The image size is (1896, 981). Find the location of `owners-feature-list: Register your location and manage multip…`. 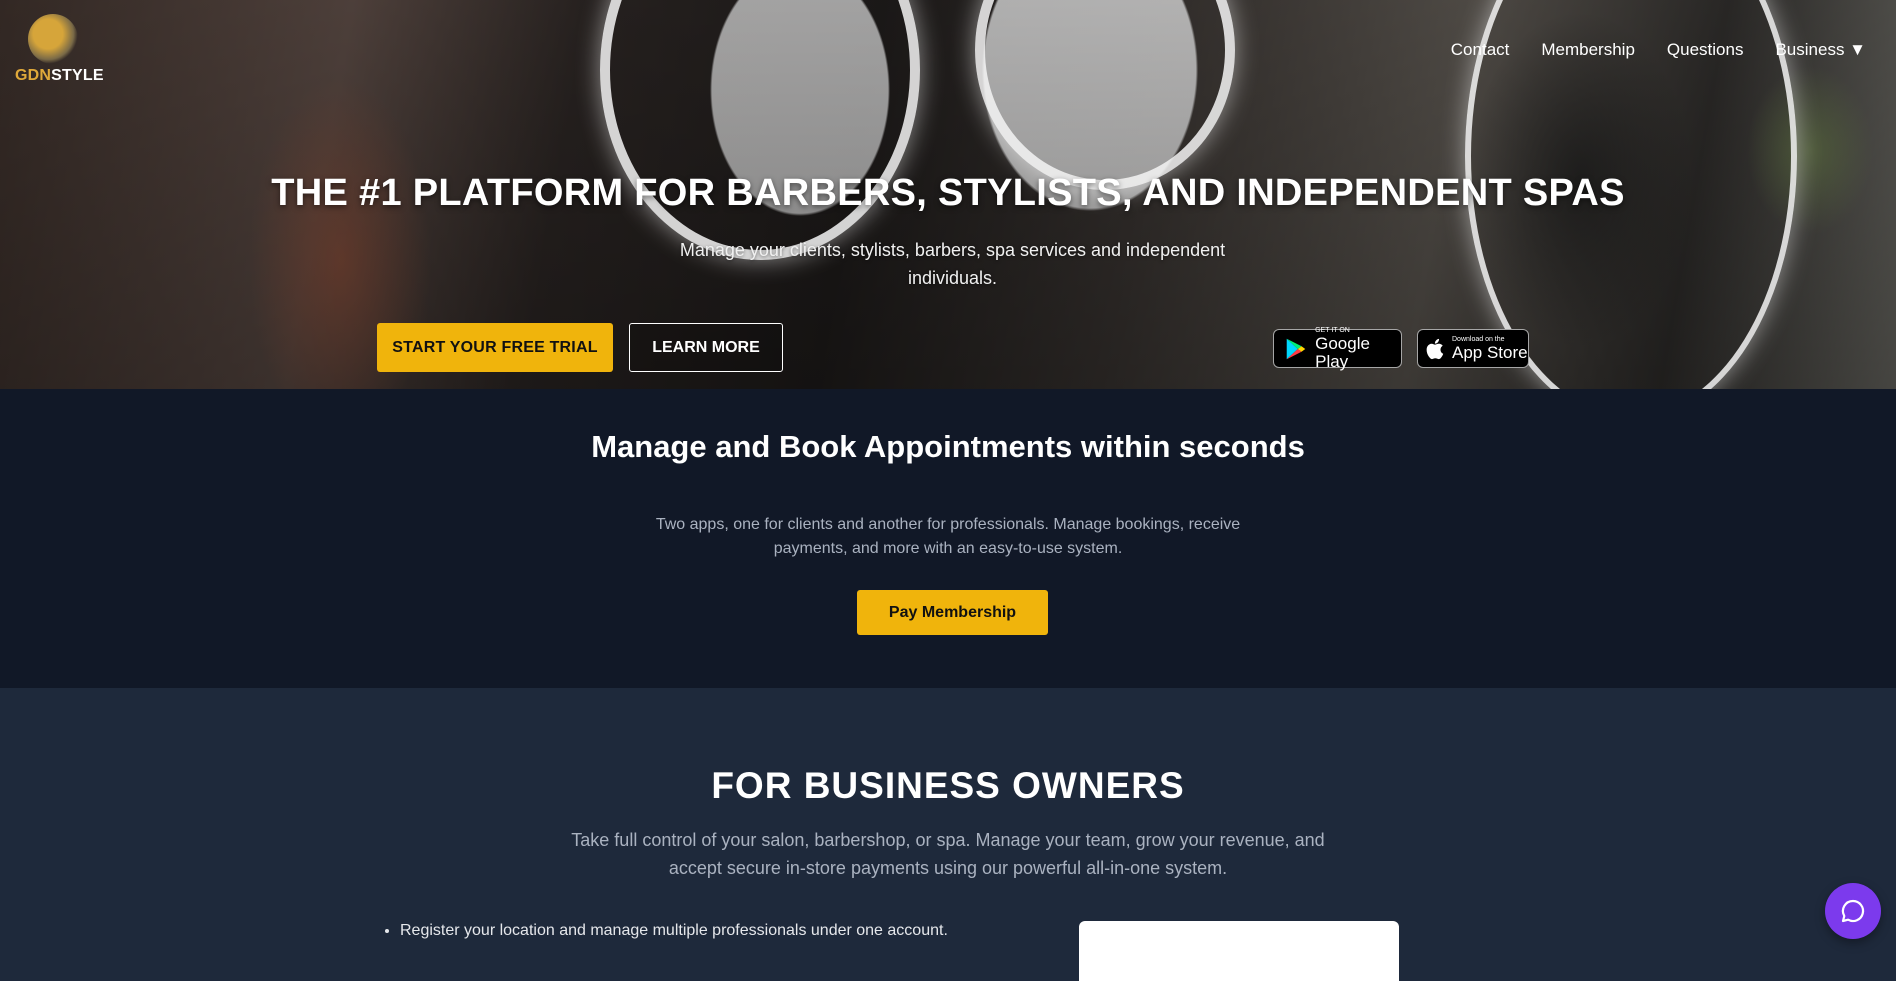

owners-feature-list: Register your location and manage multip… is located at coordinates (680, 931).